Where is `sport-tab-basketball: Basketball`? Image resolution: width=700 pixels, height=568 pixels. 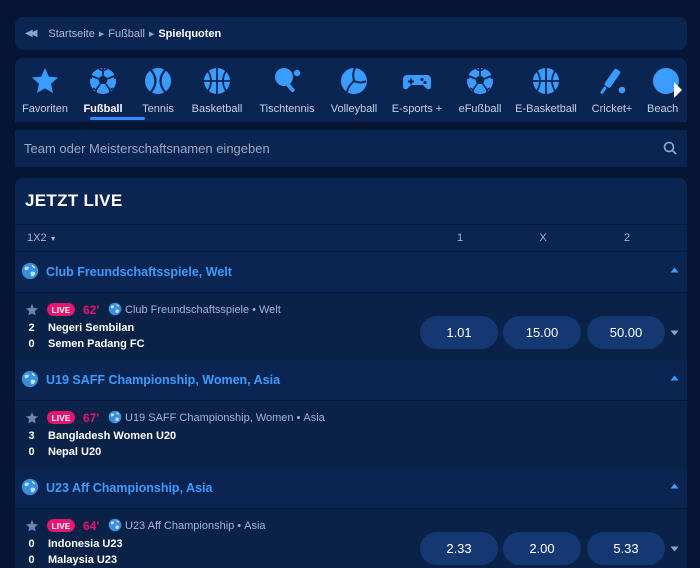
sport-tab-basketball: Basketball is located at coordinates (217, 90).